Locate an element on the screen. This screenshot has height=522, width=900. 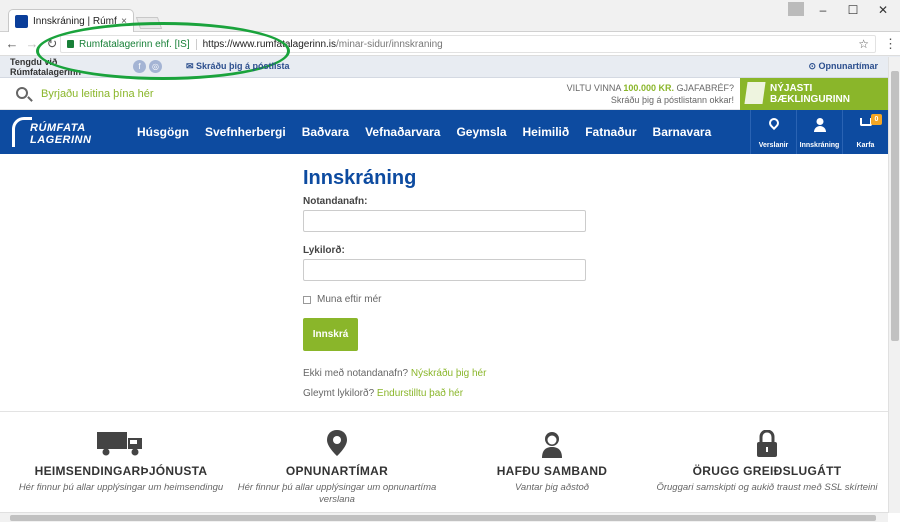
brochure-icon is located at coordinates (755, 93).